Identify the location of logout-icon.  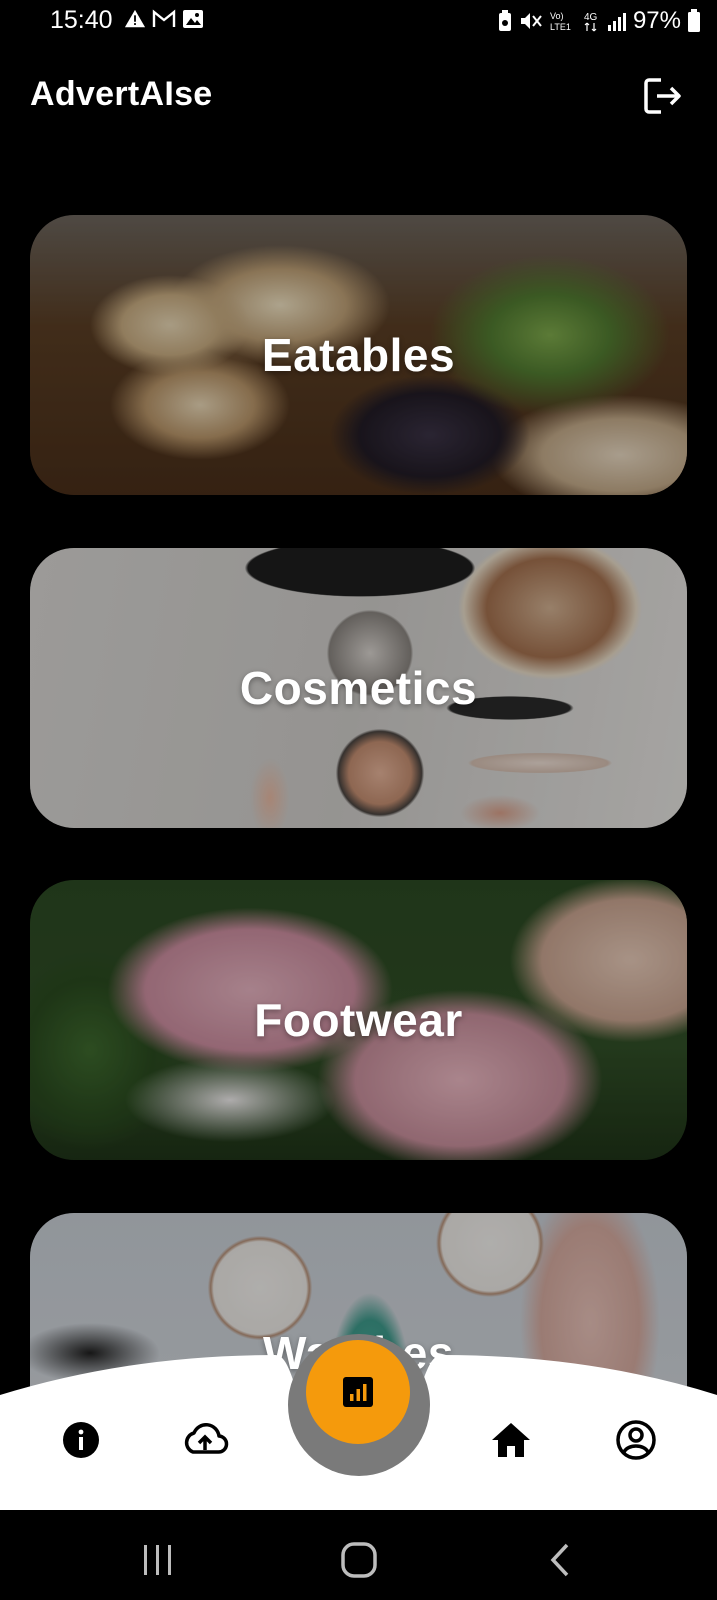
(663, 96).